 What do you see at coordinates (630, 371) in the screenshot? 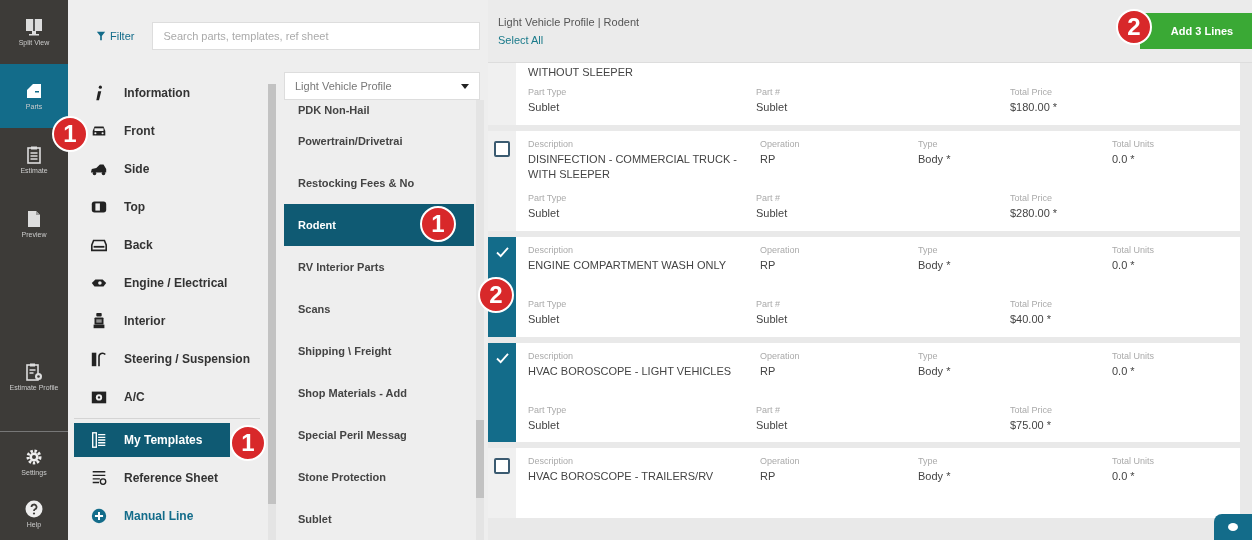
I see `field-value: HVAC BOROSCOPE - LIGHT VEHICLES` at bounding box center [630, 371].